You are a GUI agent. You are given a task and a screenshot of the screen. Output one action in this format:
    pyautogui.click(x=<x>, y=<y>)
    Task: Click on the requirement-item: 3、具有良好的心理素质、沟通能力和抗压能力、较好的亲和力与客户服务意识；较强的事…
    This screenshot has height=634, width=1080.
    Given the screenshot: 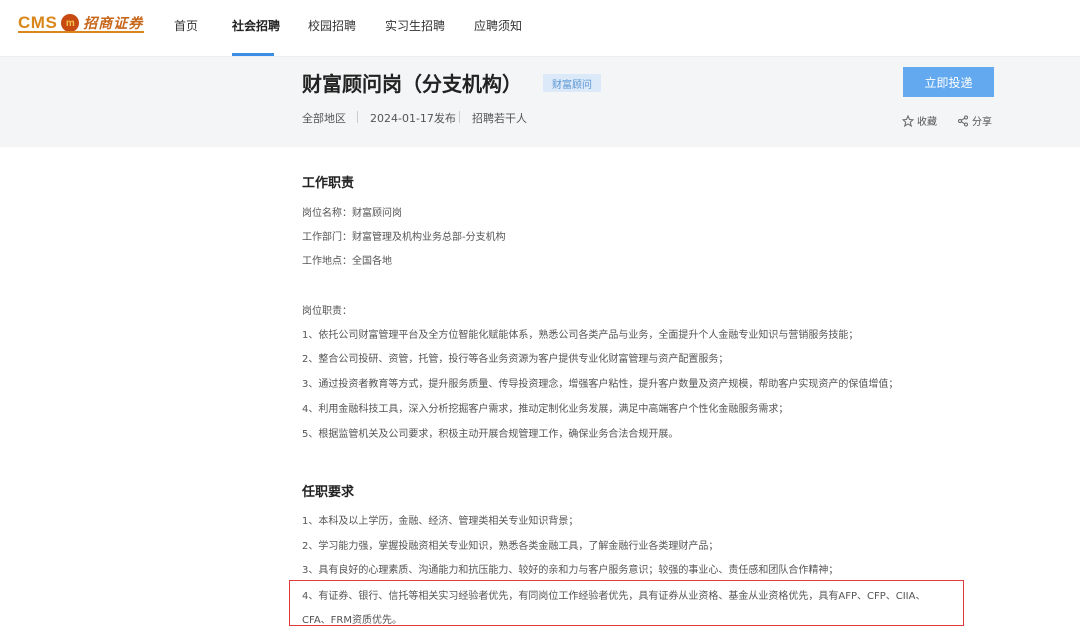 What is the action you would take?
    pyautogui.click(x=570, y=570)
    